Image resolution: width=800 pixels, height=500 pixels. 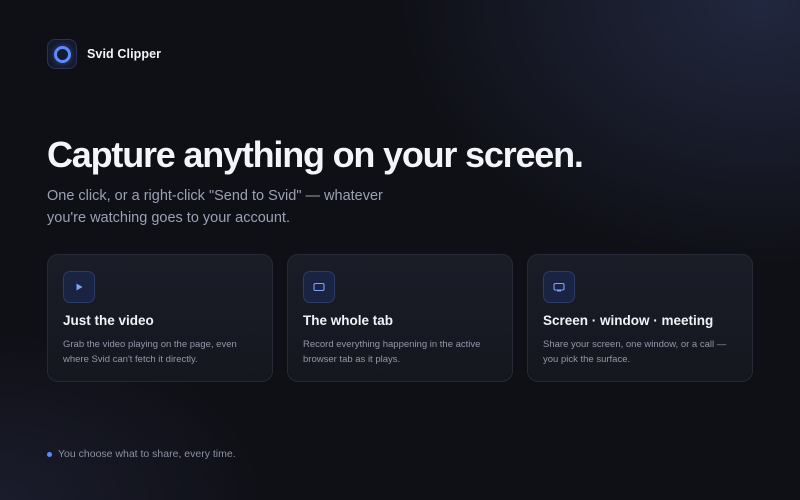 What do you see at coordinates (79, 287) in the screenshot?
I see `play-icon` at bounding box center [79, 287].